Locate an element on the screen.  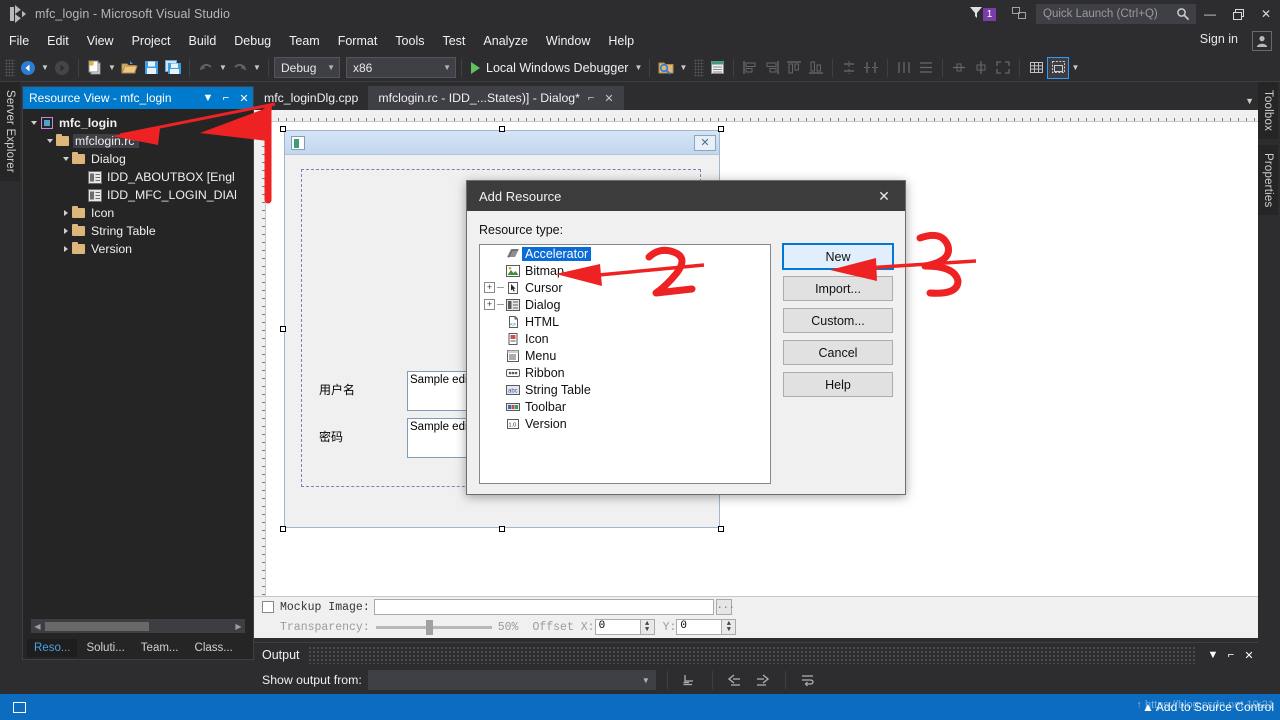
cancel-button: Cancel is located at coordinates (838, 352).